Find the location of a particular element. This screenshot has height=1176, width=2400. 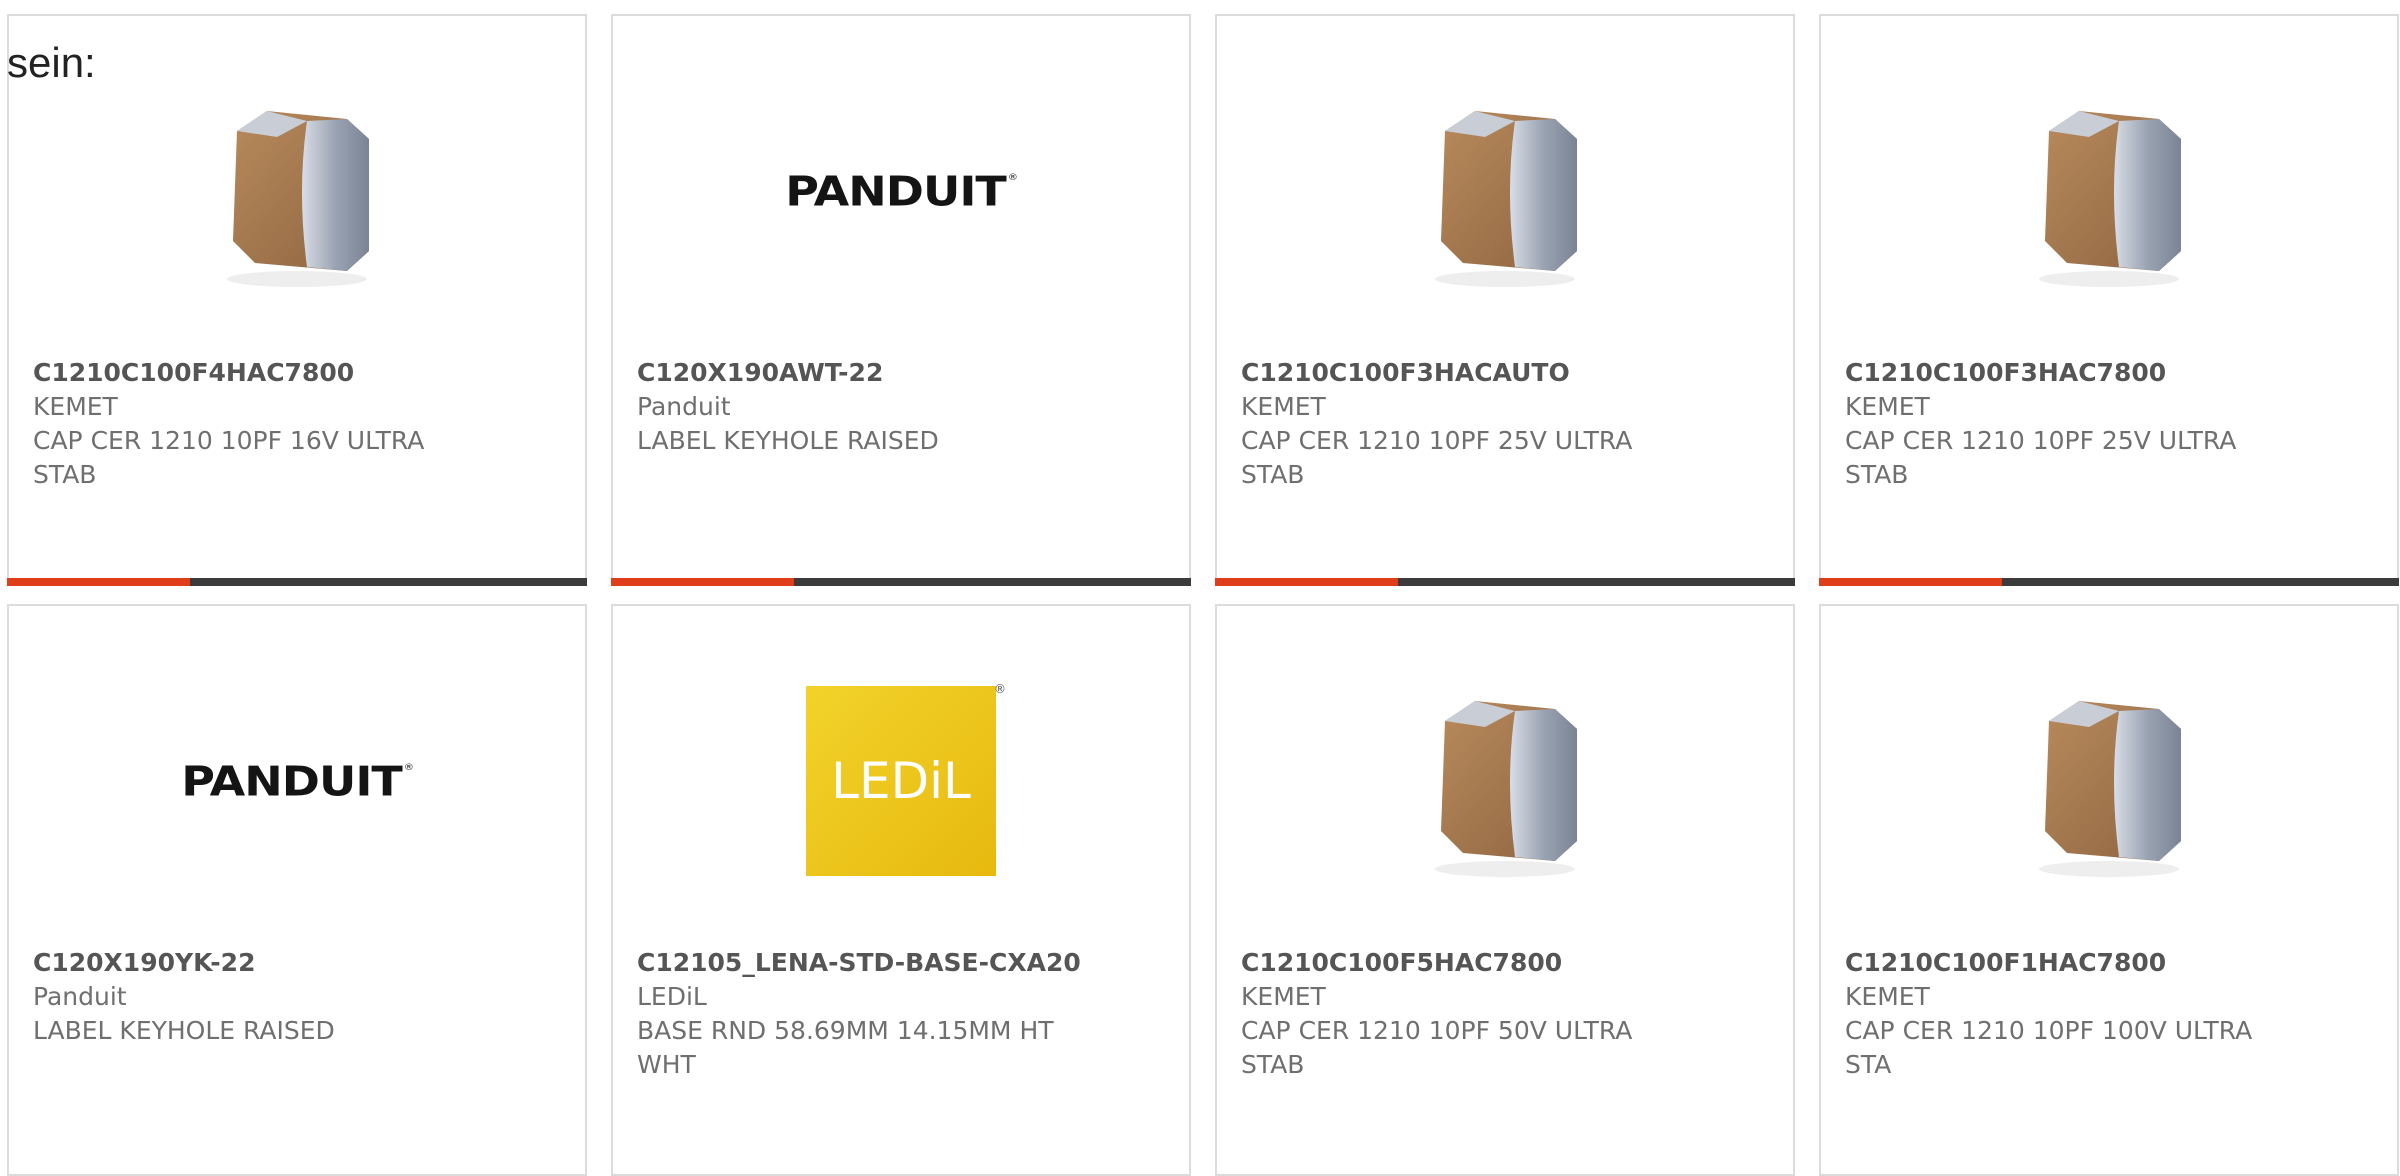

stray-text: sein: is located at coordinates (51, 62).